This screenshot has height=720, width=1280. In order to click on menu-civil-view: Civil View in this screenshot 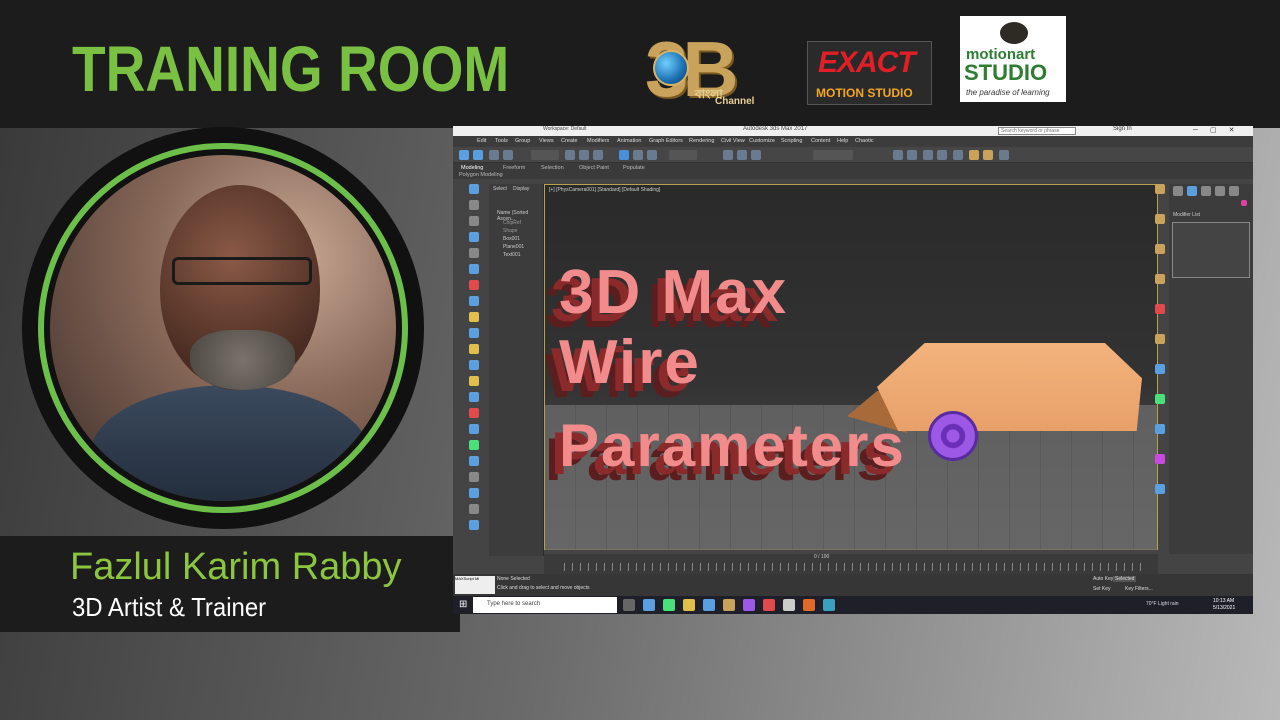, I will do `click(733, 141)`.